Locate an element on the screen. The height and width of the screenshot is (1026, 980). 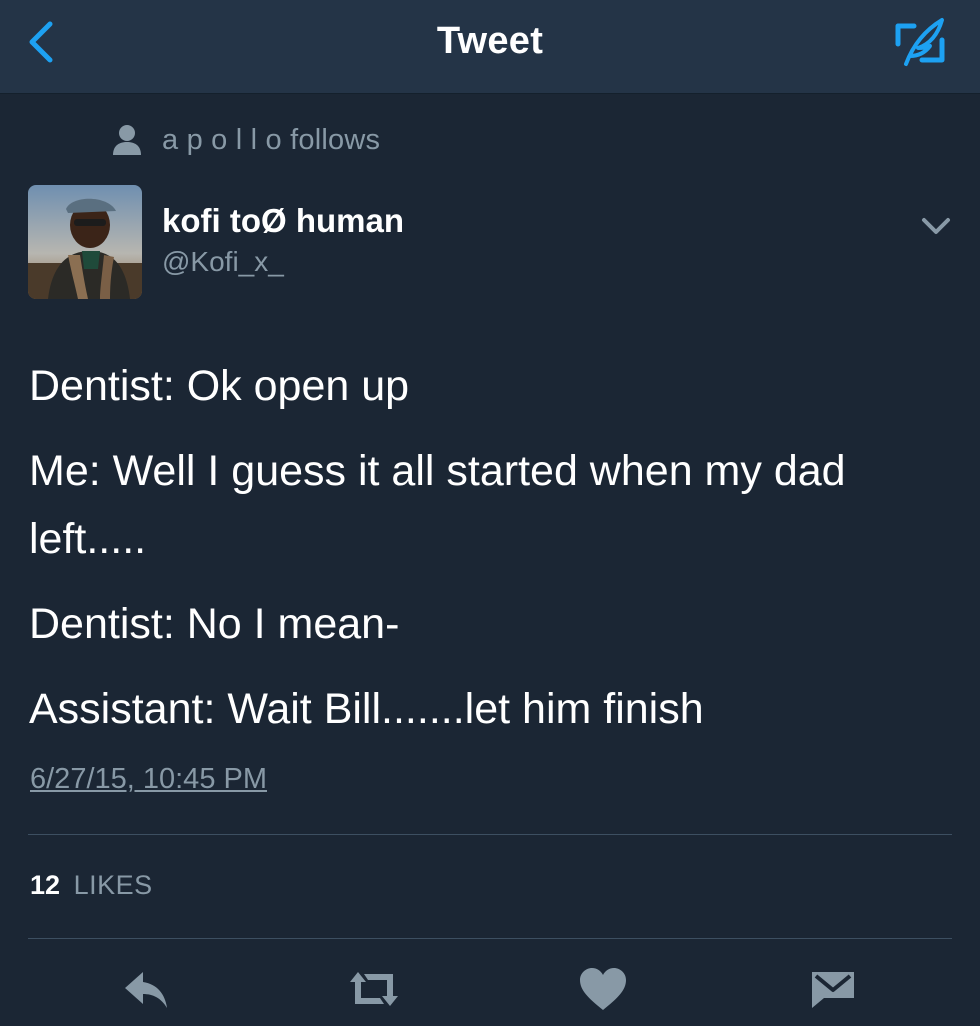
heart-icon is located at coordinates (603, 989).